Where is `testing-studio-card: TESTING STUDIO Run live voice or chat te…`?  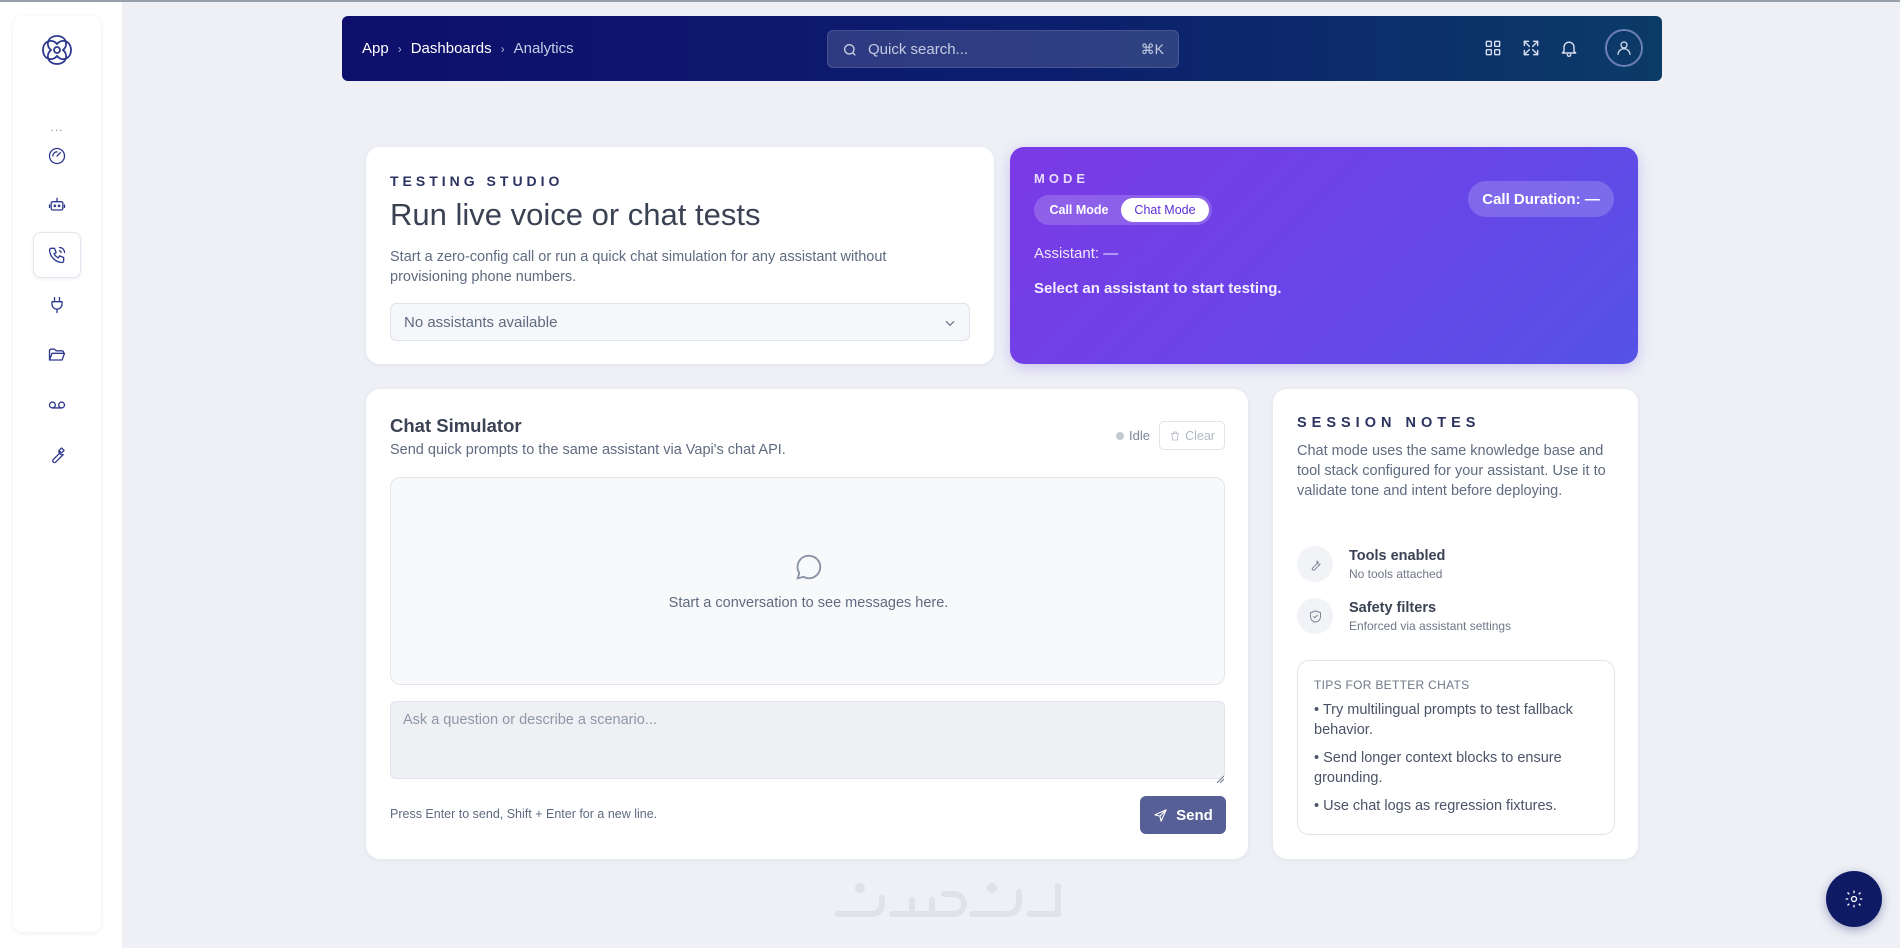
testing-studio-card: TESTING STUDIO Run live voice or chat te… is located at coordinates (680, 255).